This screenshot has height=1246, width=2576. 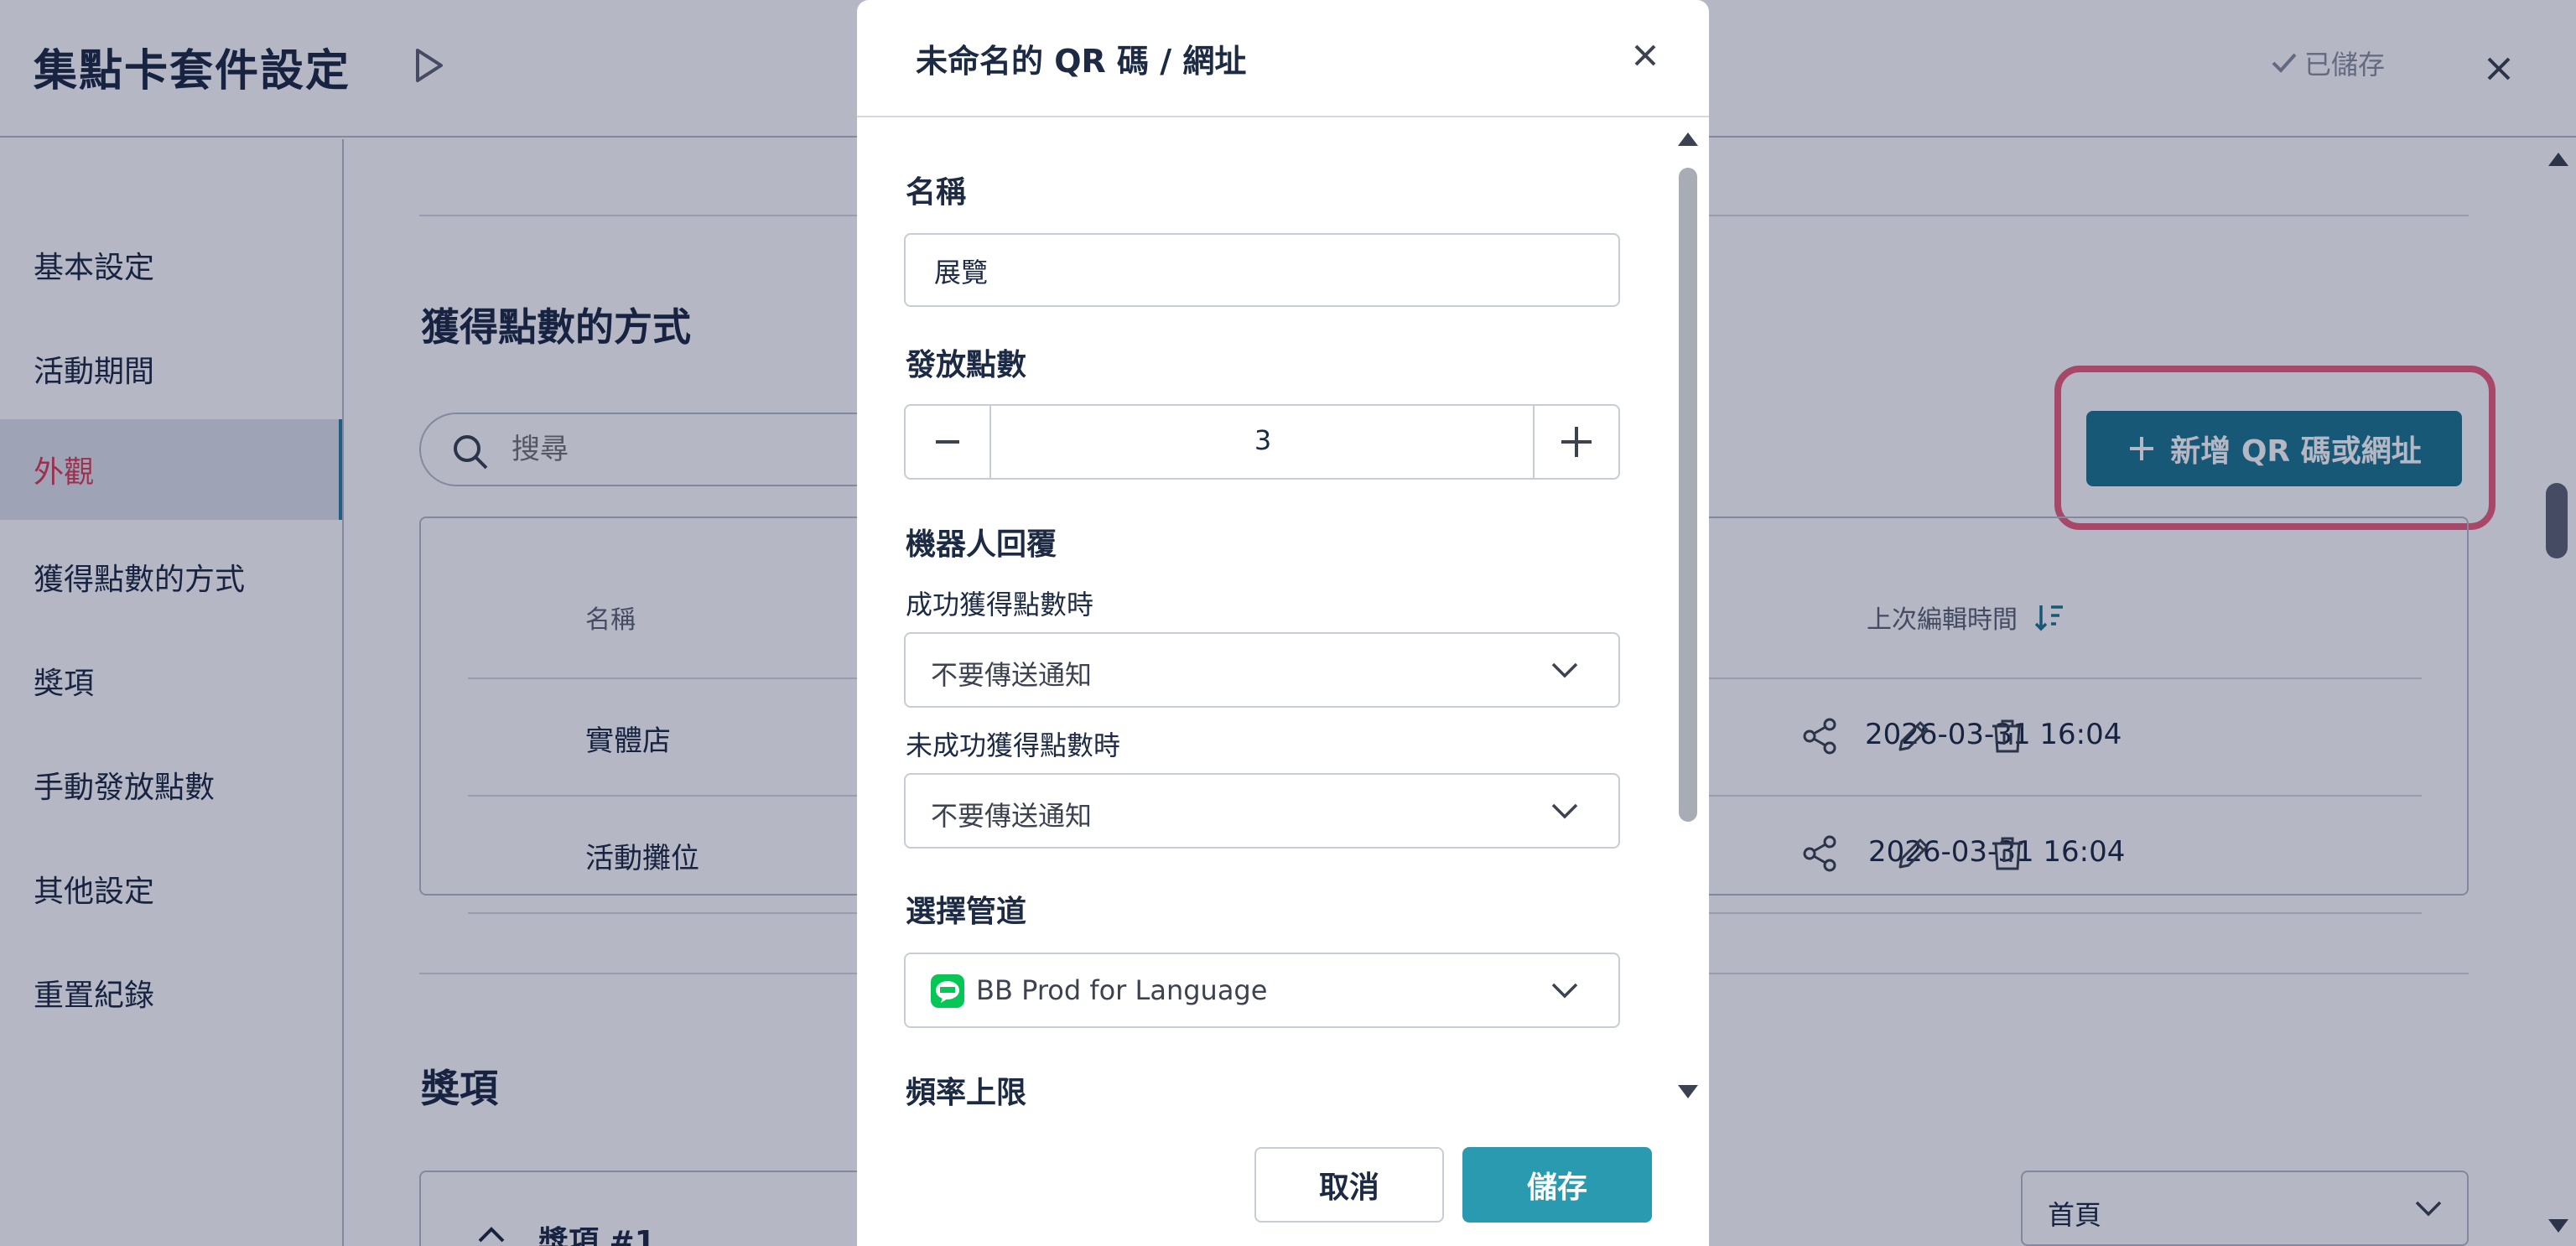 What do you see at coordinates (936, 192) in the screenshot?
I see `name-label: 名稱` at bounding box center [936, 192].